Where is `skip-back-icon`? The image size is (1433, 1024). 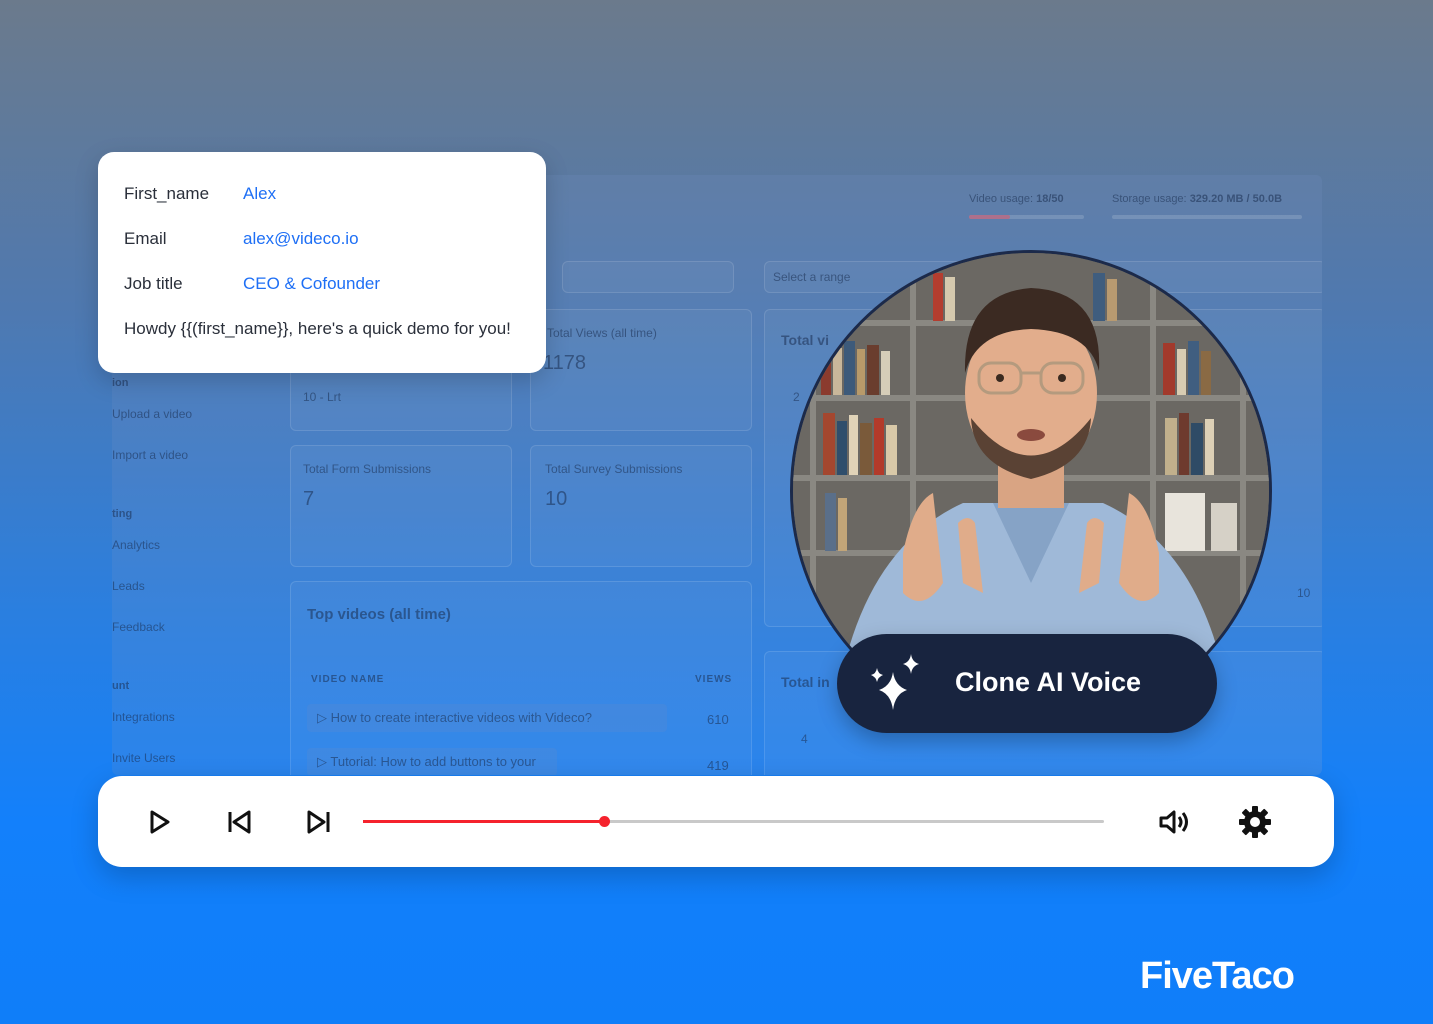 skip-back-icon is located at coordinates (239, 822).